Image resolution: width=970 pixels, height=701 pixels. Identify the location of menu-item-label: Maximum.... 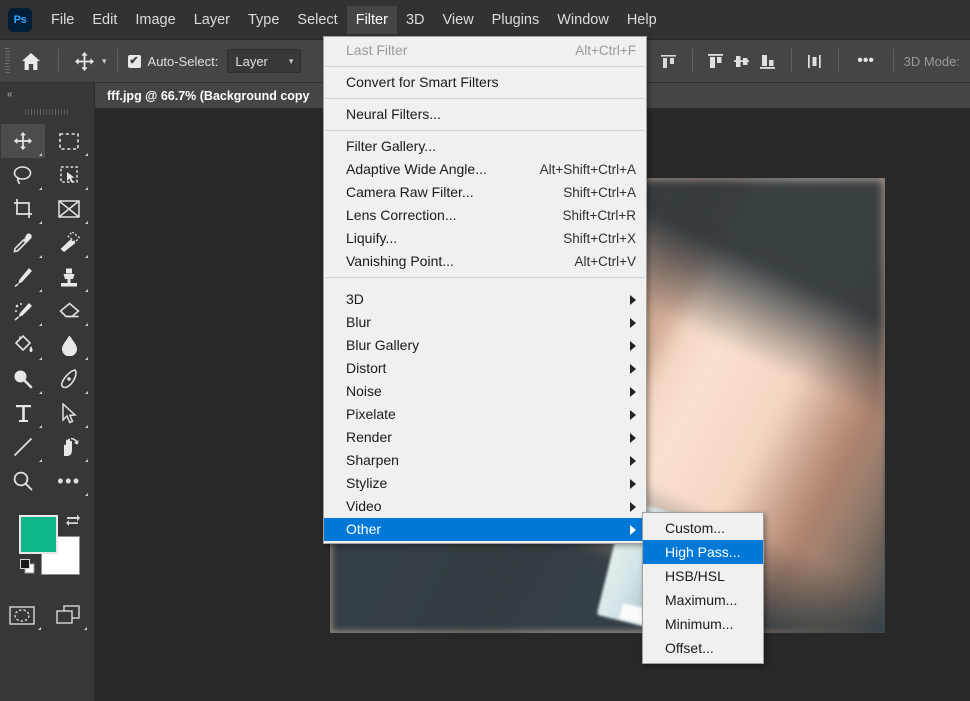
(701, 600).